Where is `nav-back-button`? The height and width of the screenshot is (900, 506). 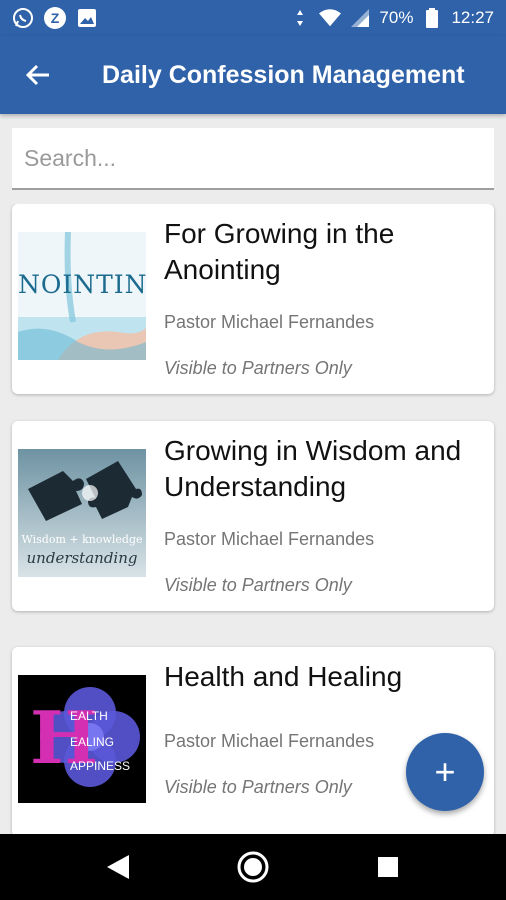 nav-back-button is located at coordinates (118, 867).